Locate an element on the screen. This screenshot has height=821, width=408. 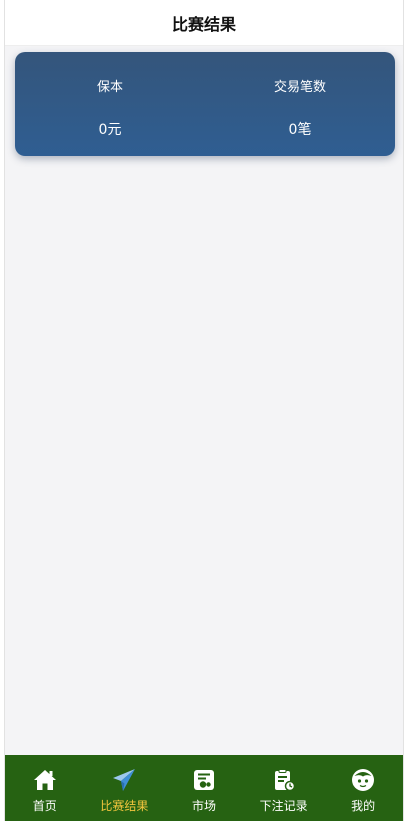
page-title: 比赛结果 is located at coordinates (203, 24).